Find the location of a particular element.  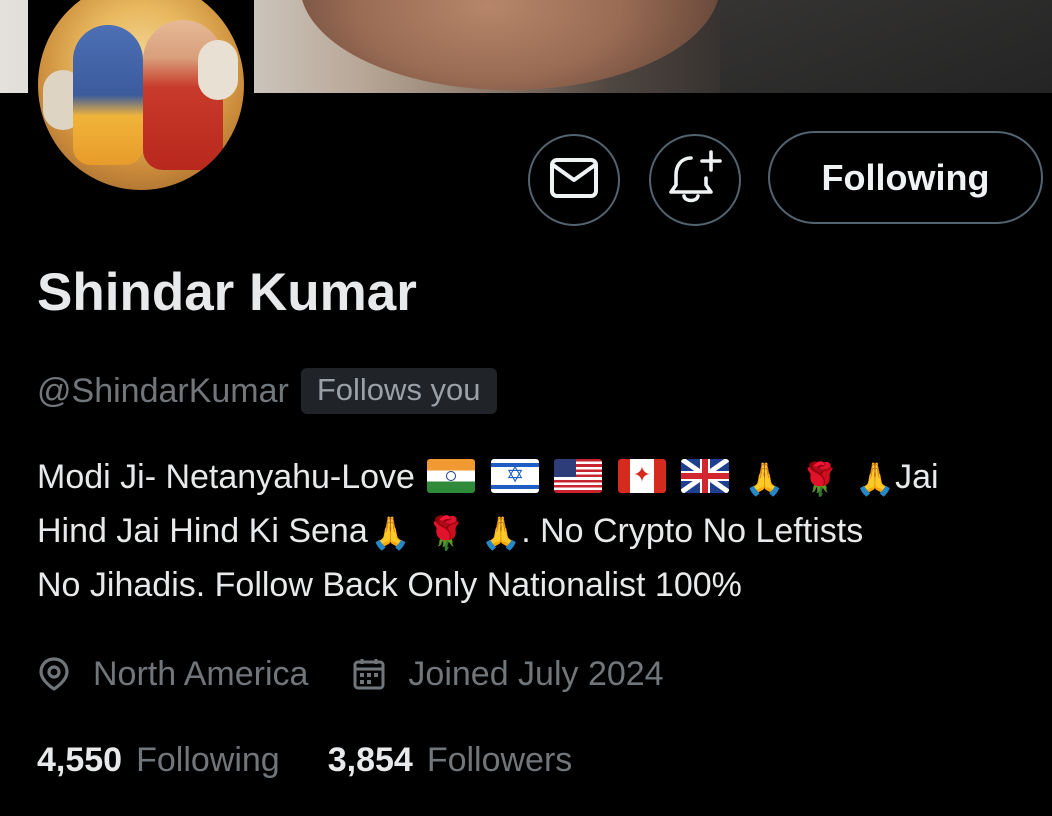

banner-photo-shirt is located at coordinates (886, 46).